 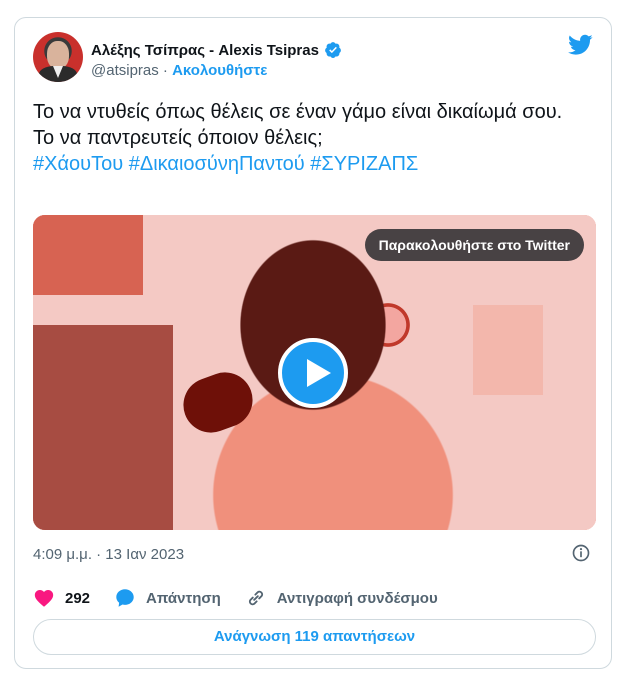 I want to click on handle-row: @atsipras · Ακολουθήστε, so click(x=179, y=70).